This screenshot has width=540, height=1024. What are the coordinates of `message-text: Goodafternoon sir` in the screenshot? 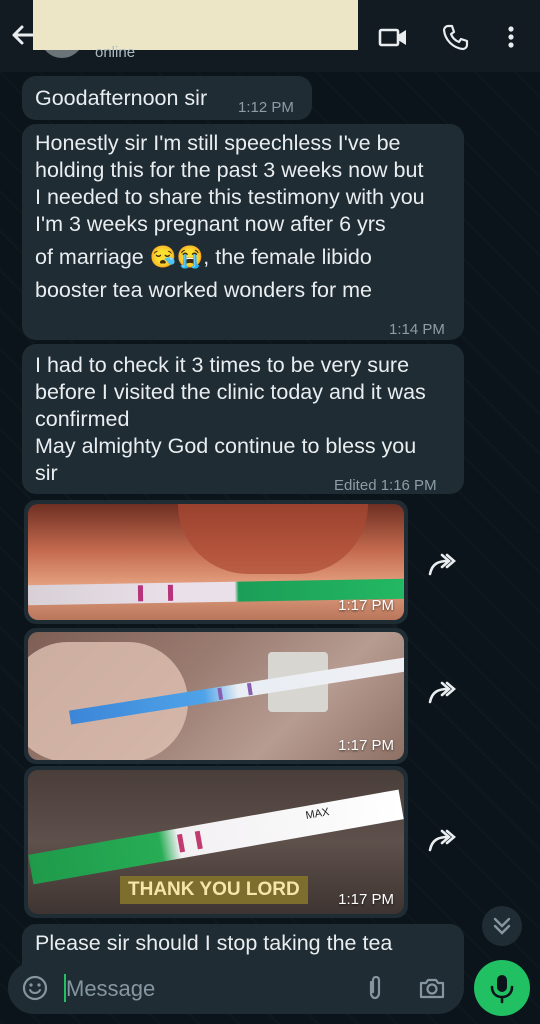 It's located at (121, 98).